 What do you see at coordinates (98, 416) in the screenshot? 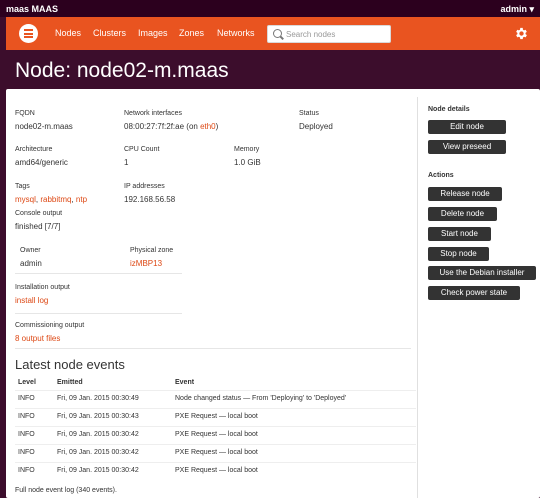
I see `event-emitted: Fri, 09 Jan. 2015 00:30:43` at bounding box center [98, 416].